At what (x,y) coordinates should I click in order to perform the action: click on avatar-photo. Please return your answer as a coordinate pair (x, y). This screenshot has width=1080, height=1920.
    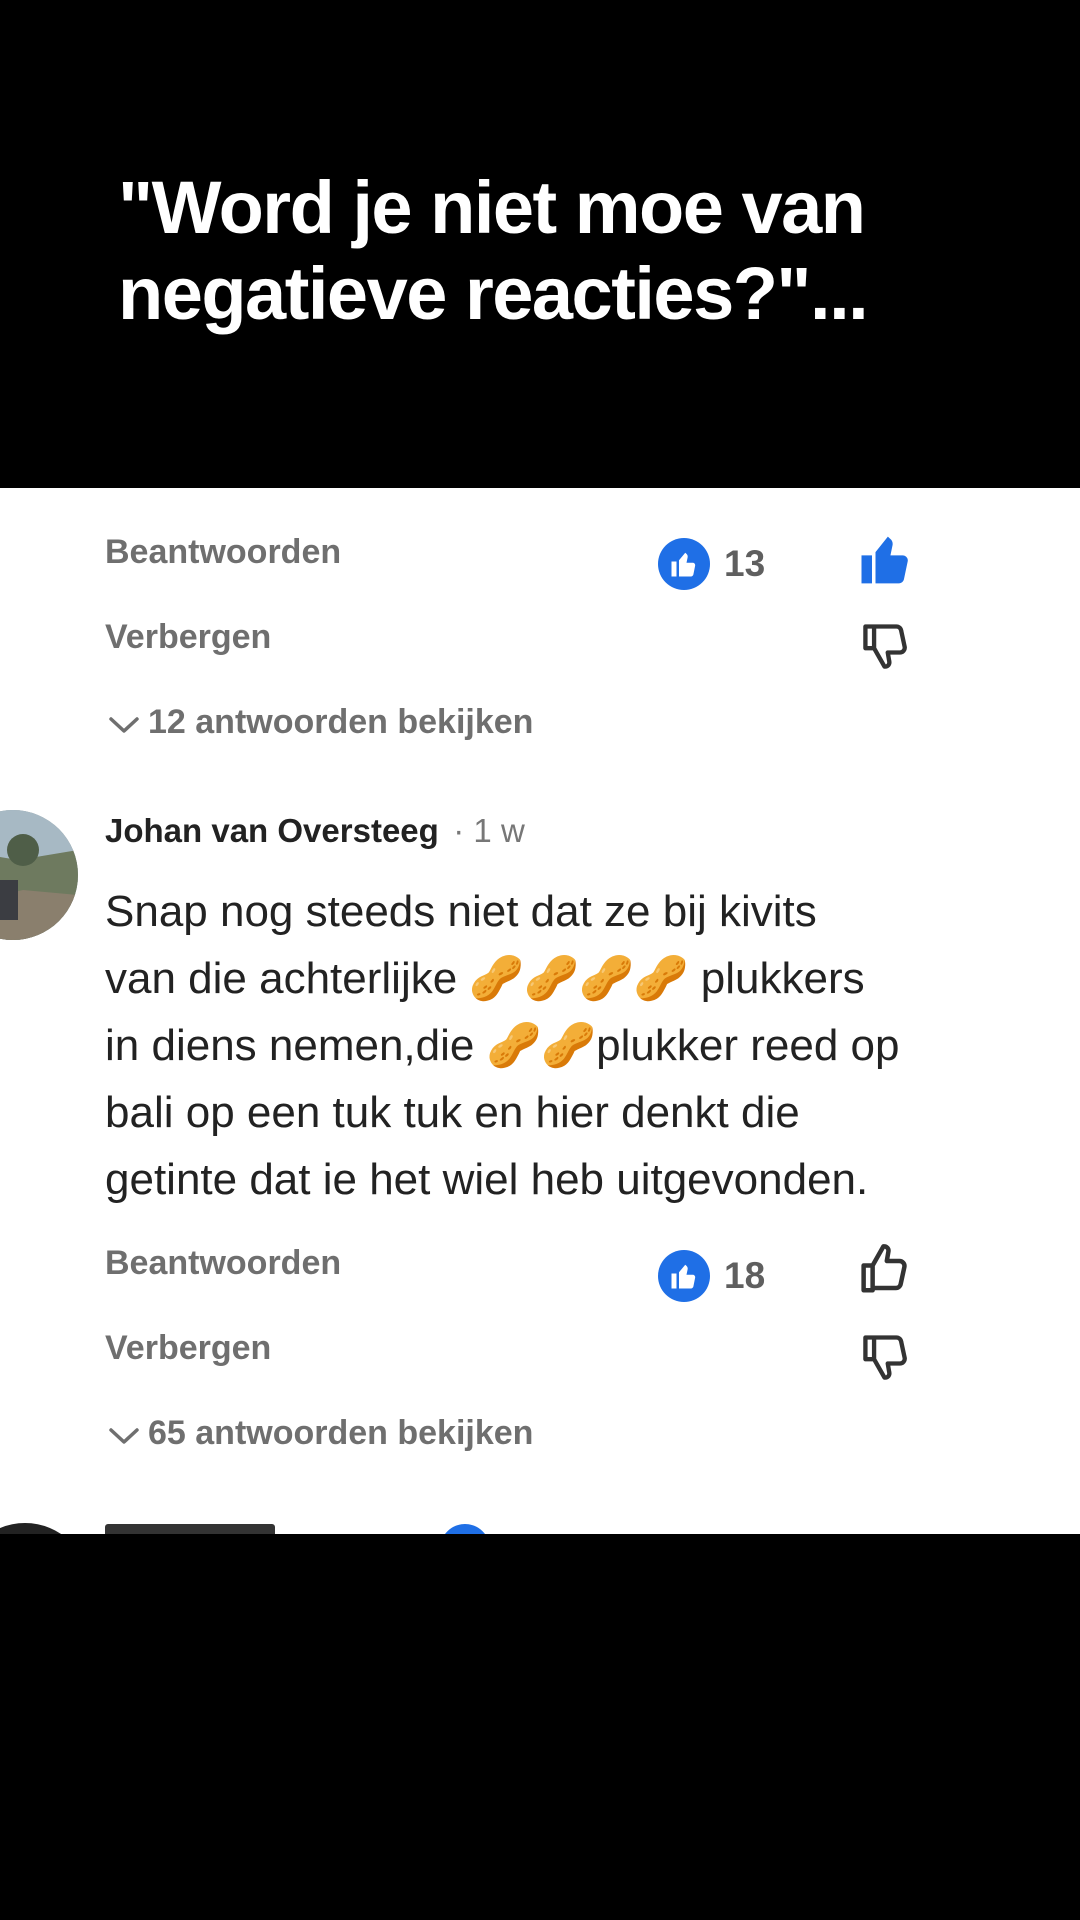
    Looking at the image, I should click on (39, 875).